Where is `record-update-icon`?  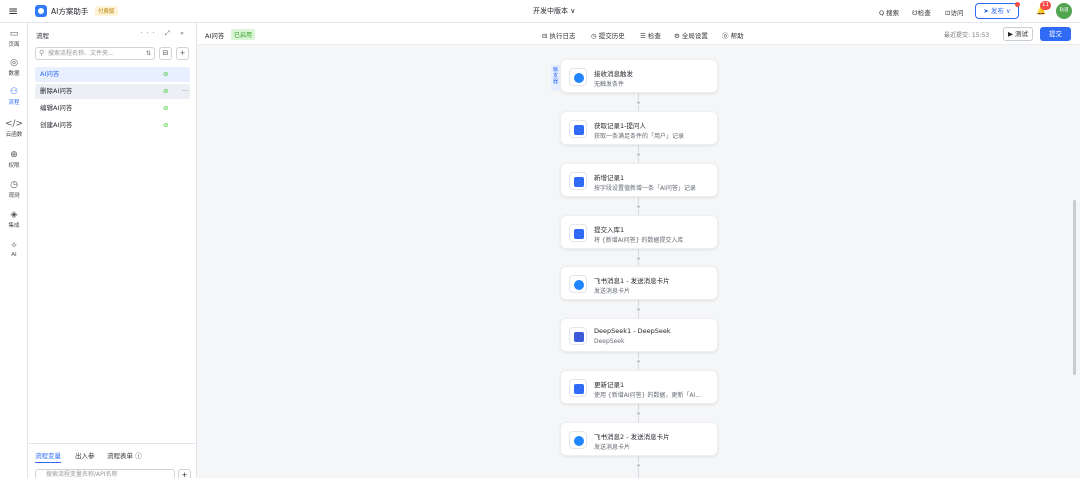
record-update-icon is located at coordinates (578, 388).